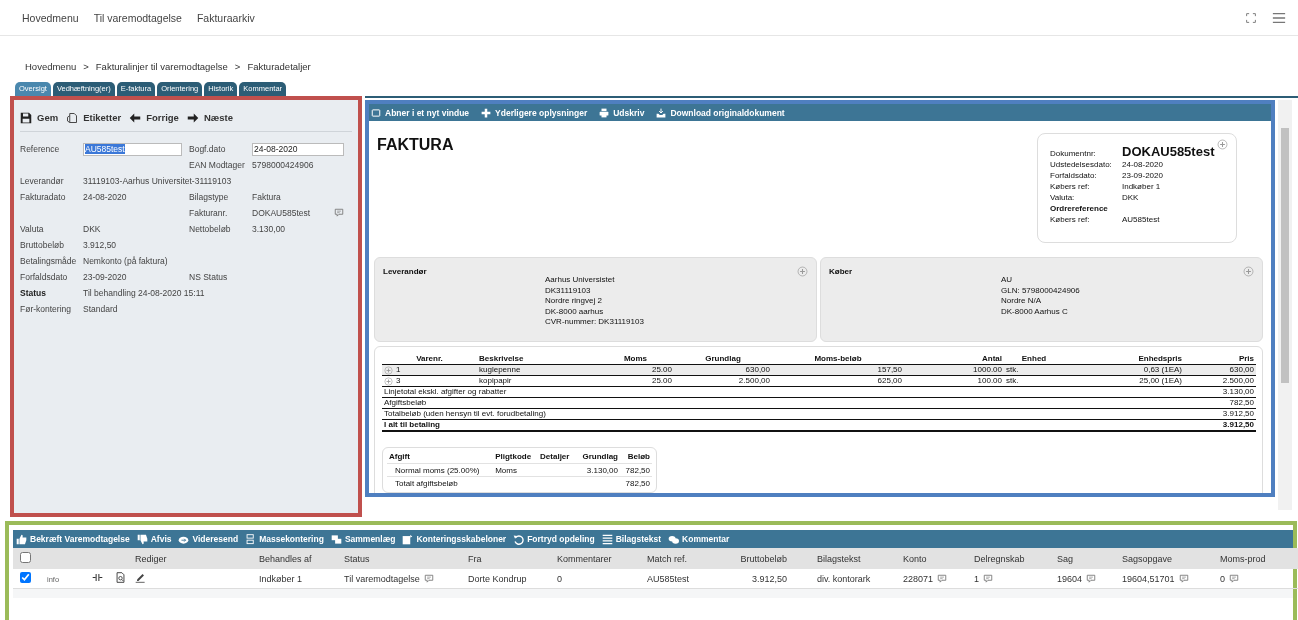 The image size is (1298, 620). What do you see at coordinates (723, 414) in the screenshot?
I see `total-label: Totalbeløb (uden hensyn til evt. forudbetaling)` at bounding box center [723, 414].